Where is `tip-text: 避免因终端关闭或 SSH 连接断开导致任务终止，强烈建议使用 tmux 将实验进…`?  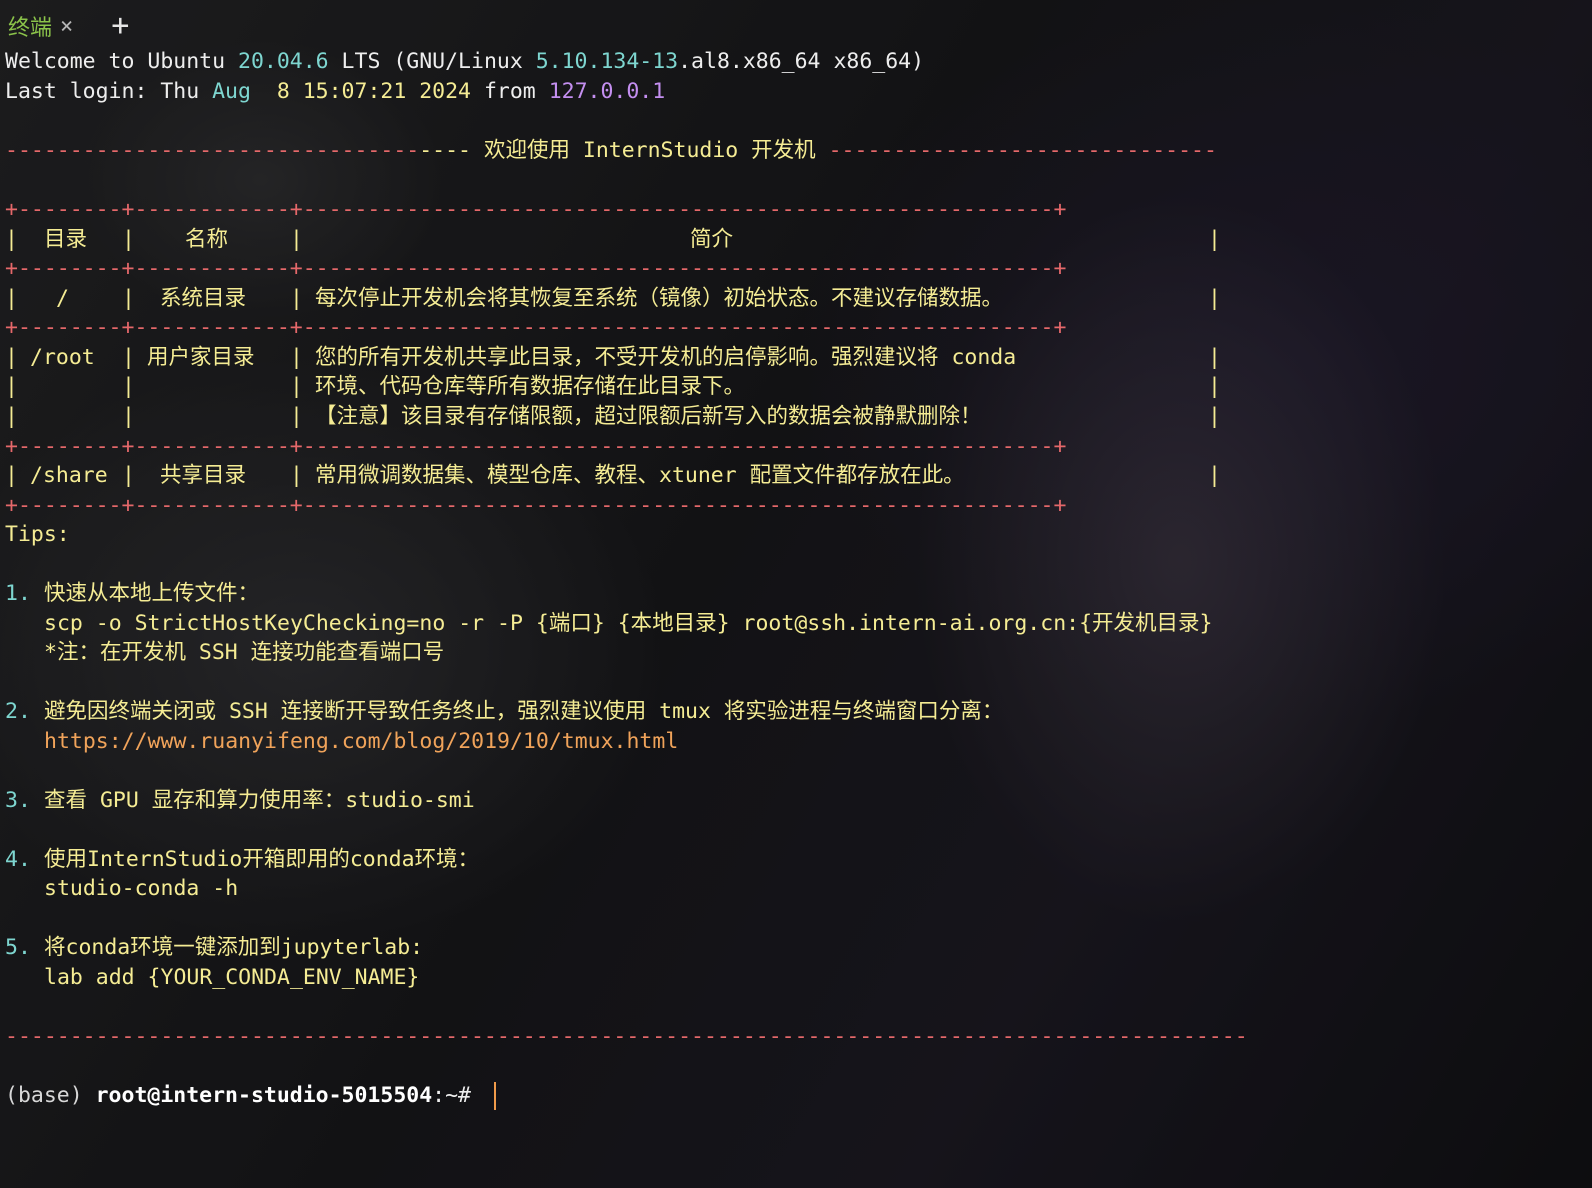
tip-text: 避免因终端关闭或 SSH 连接断开导致任务终止，强烈建议使用 tmux 将实验进… is located at coordinates (524, 711).